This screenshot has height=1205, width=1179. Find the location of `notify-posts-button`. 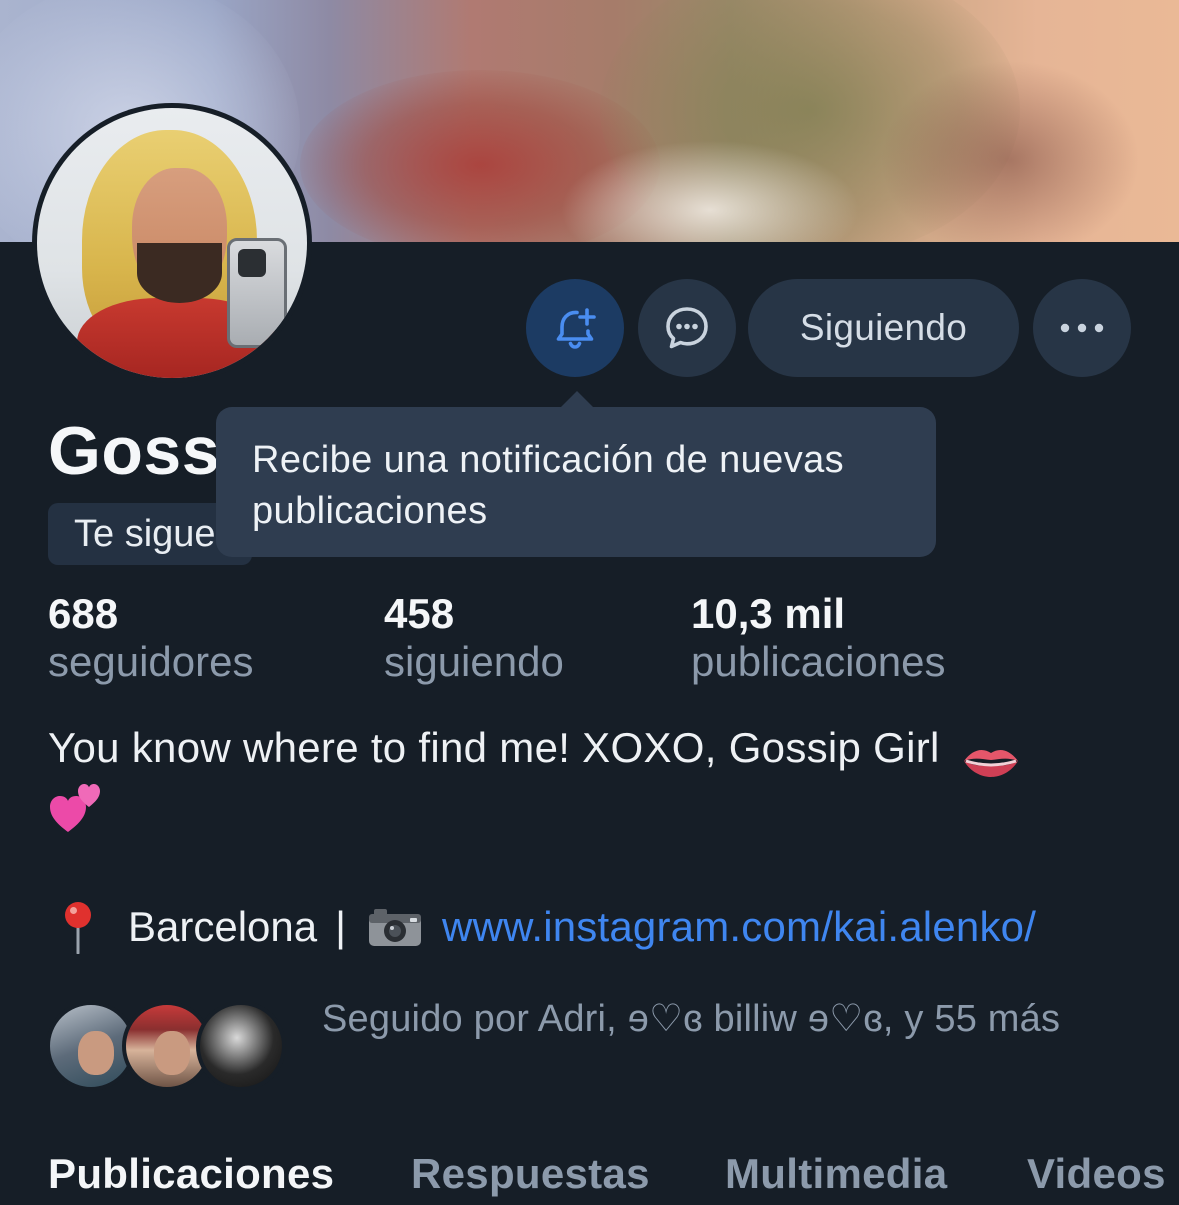

notify-posts-button is located at coordinates (575, 328).